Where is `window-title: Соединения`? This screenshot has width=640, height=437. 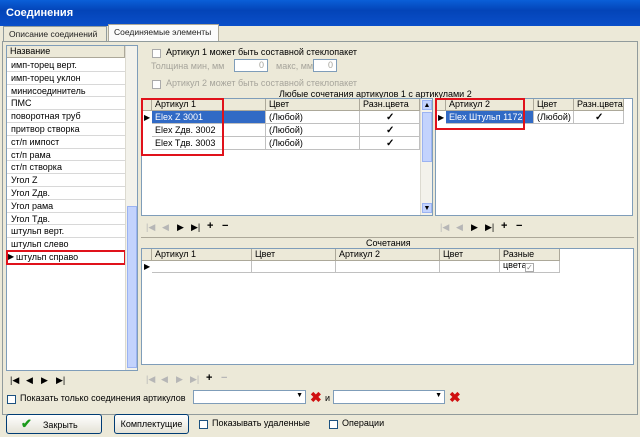
window-title: Соединения is located at coordinates (320, 13).